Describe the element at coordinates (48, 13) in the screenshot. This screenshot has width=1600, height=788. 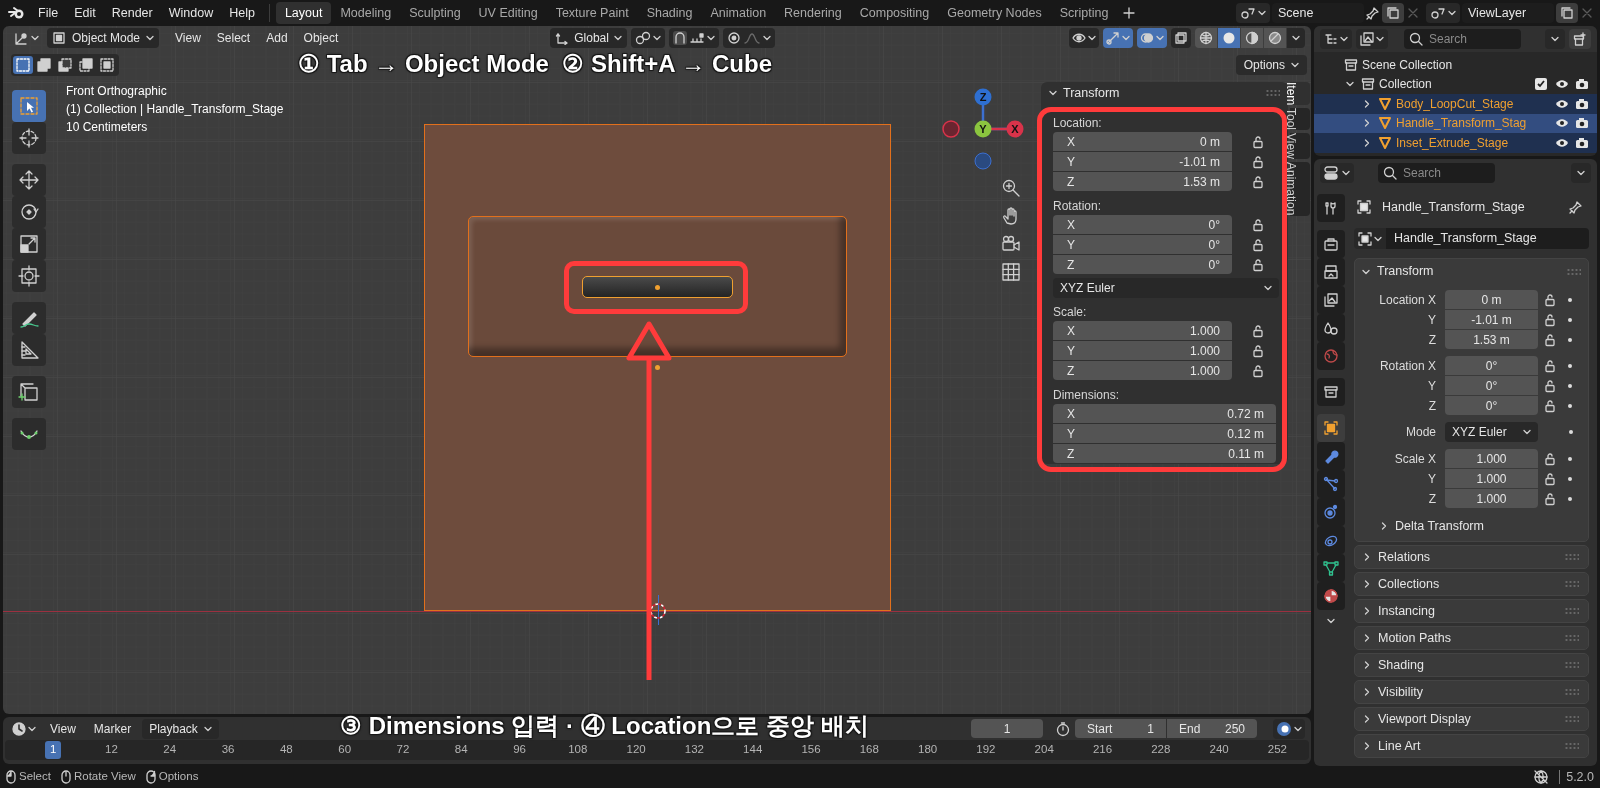
I see `menu-item: File` at that location.